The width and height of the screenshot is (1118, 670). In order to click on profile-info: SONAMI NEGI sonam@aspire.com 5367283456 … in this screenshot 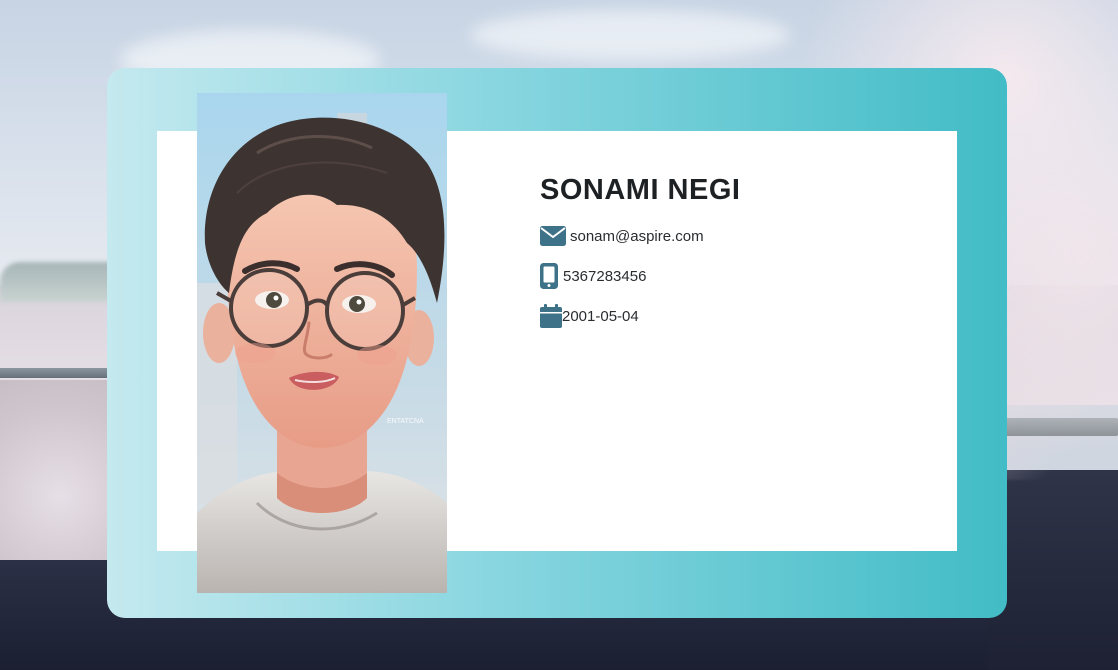, I will do `click(640, 249)`.